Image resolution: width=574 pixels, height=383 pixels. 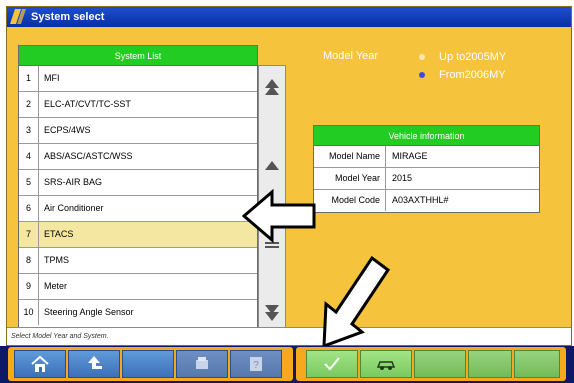 I want to click on system-row-label: Steering Angle Sensor, so click(x=89, y=312).